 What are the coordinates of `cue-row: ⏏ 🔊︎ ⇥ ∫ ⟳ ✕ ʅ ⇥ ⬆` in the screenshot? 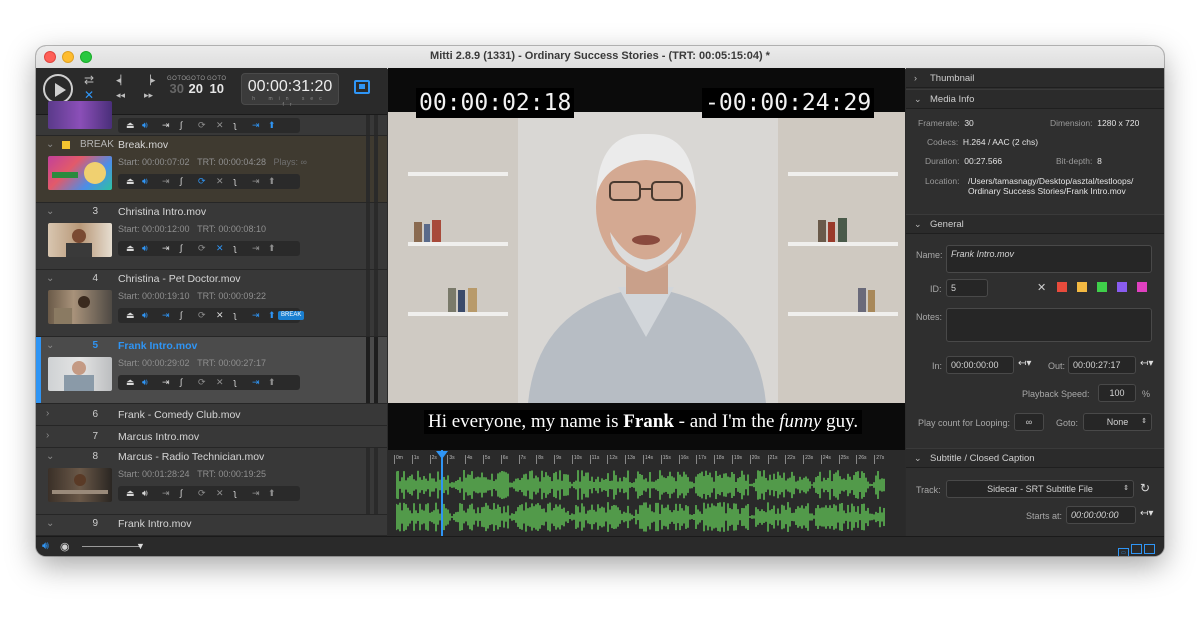 It's located at (211, 118).